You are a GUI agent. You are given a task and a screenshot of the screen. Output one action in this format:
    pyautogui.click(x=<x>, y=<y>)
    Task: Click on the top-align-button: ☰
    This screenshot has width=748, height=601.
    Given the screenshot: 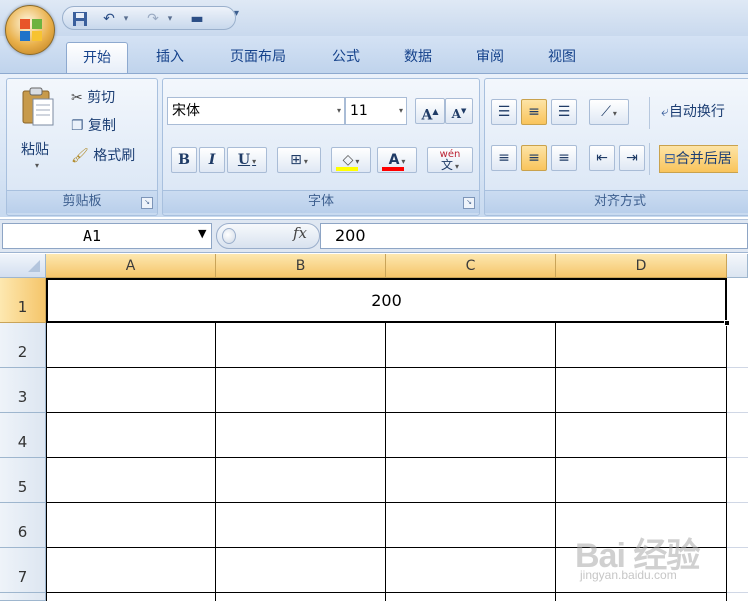 What is the action you would take?
    pyautogui.click(x=504, y=112)
    